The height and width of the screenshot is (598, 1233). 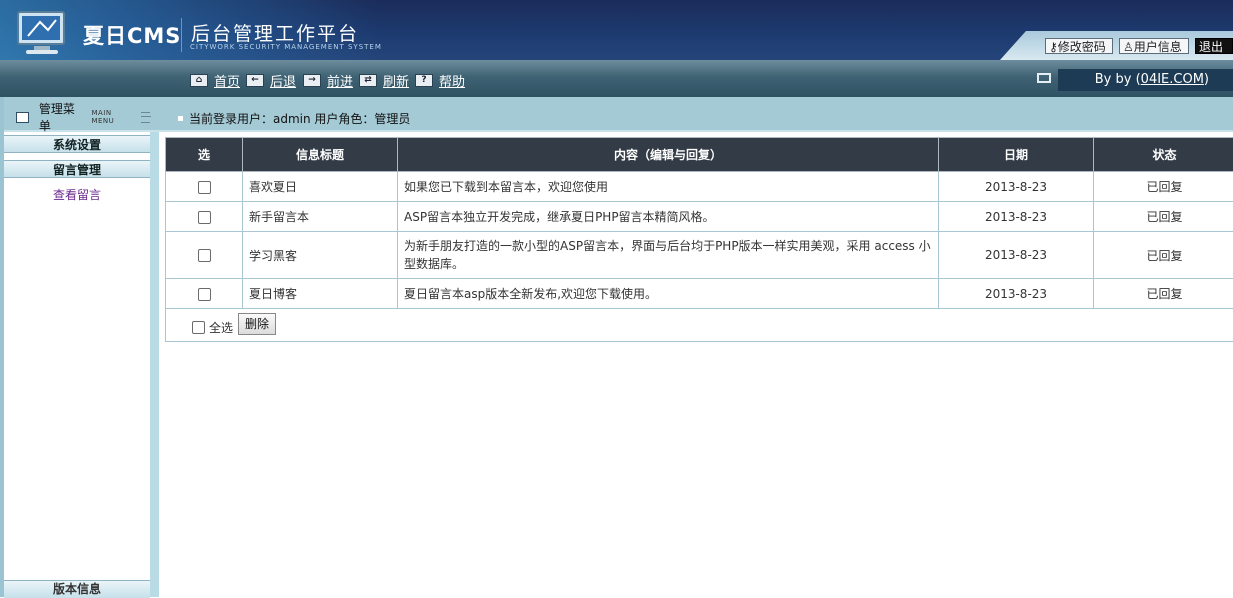 What do you see at coordinates (154, 364) in the screenshot?
I see `sidebar-splitter` at bounding box center [154, 364].